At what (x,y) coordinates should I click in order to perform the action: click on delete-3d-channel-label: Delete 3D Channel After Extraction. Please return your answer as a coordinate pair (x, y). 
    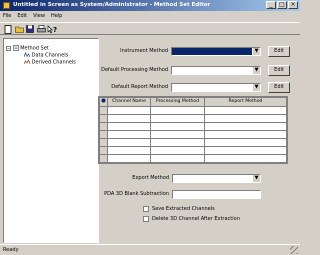
    Looking at the image, I should click on (196, 219).